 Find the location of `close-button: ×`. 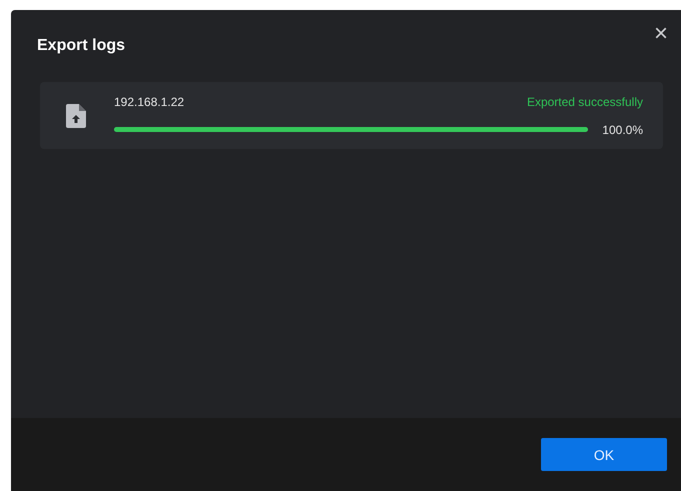

close-button: × is located at coordinates (661, 34).